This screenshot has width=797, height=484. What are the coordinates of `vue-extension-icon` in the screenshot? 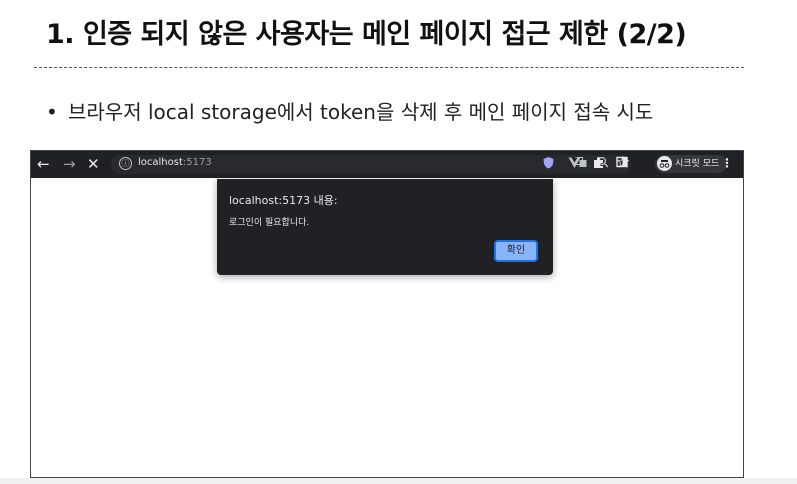 It's located at (574, 164).